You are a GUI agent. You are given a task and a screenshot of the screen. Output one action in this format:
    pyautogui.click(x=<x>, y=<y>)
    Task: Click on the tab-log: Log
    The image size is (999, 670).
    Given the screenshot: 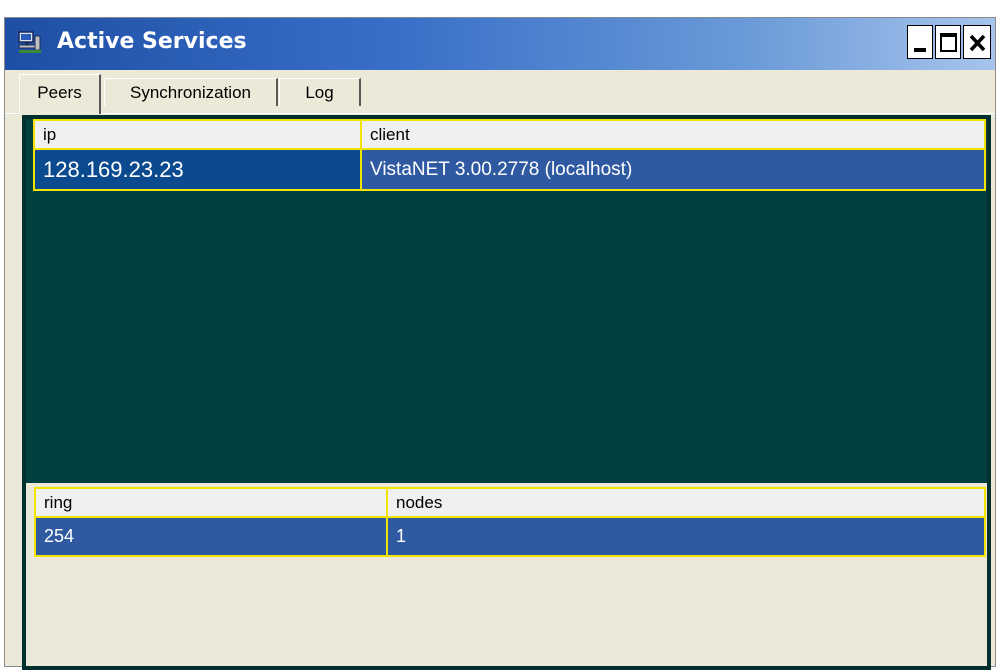 What is the action you would take?
    pyautogui.click(x=320, y=92)
    